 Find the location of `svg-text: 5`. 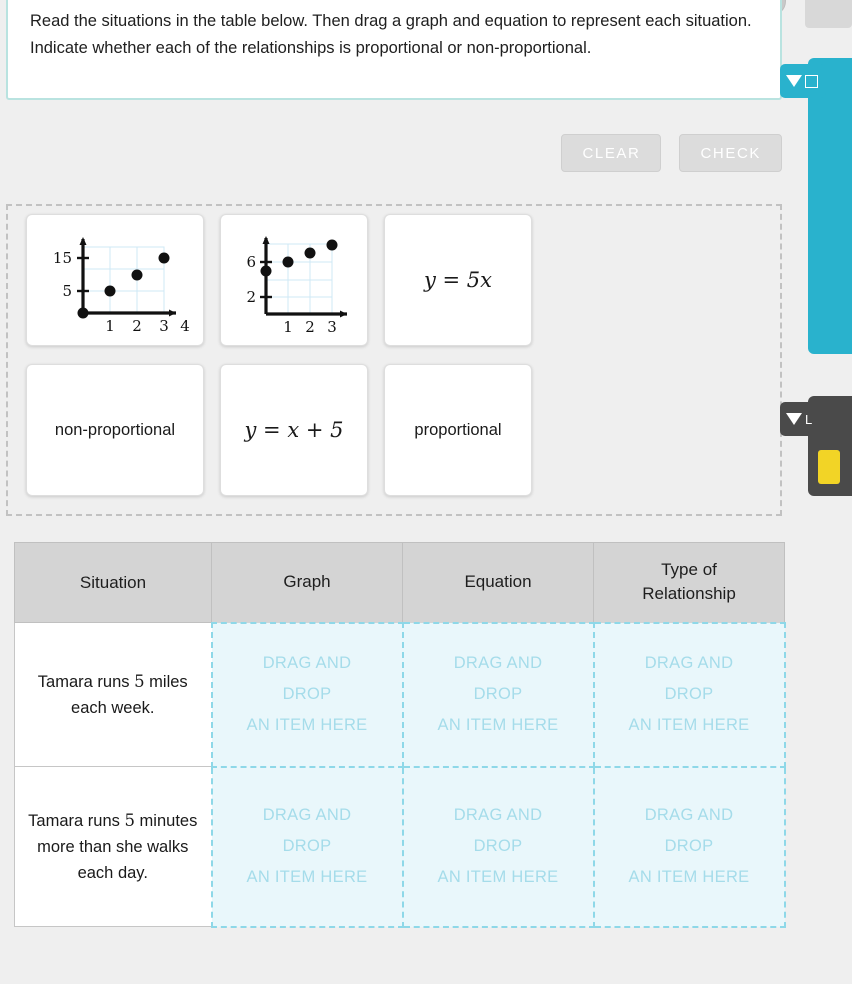

svg-text: 5 is located at coordinates (67, 291).